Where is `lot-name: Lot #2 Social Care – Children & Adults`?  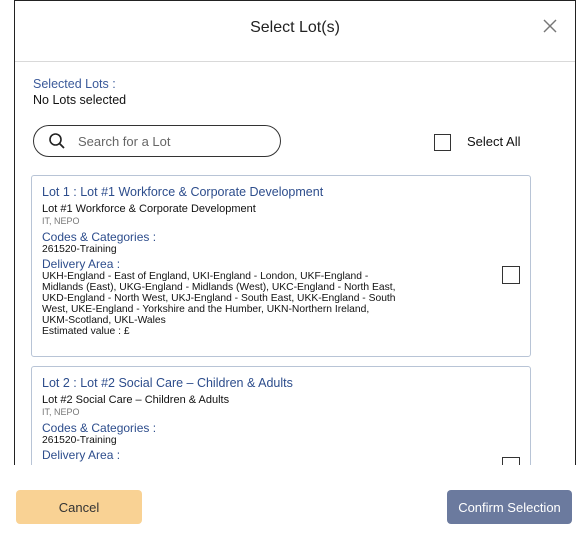
lot-name: Lot #2 Social Care – Children & Adults is located at coordinates (136, 400).